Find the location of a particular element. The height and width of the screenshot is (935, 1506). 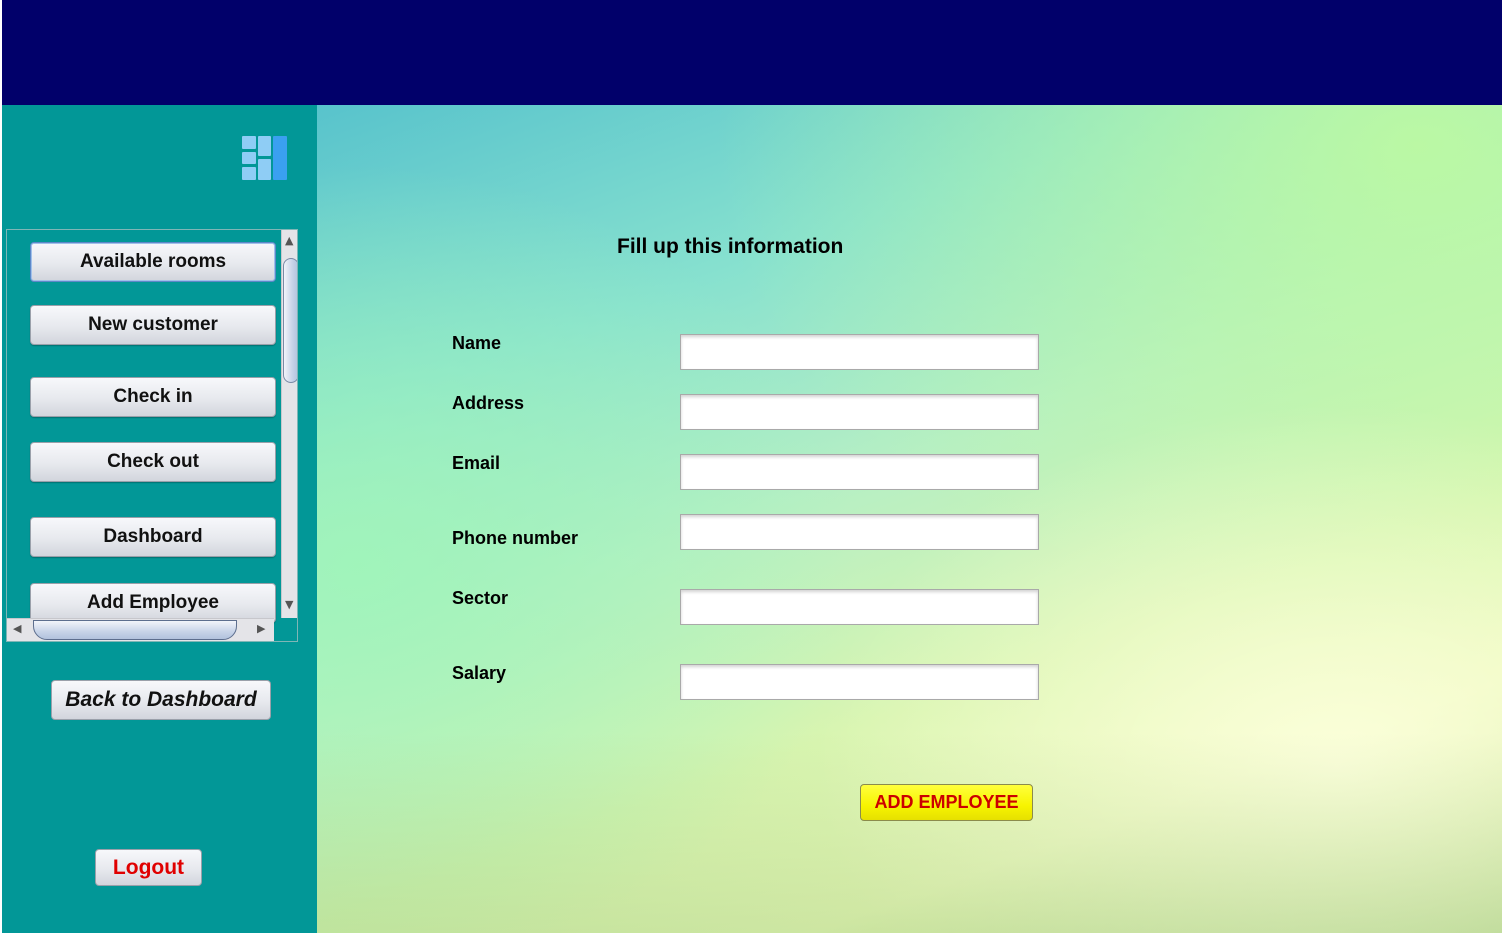

horizontal-scrollbar: ◀ ▶ is located at coordinates (140, 629).